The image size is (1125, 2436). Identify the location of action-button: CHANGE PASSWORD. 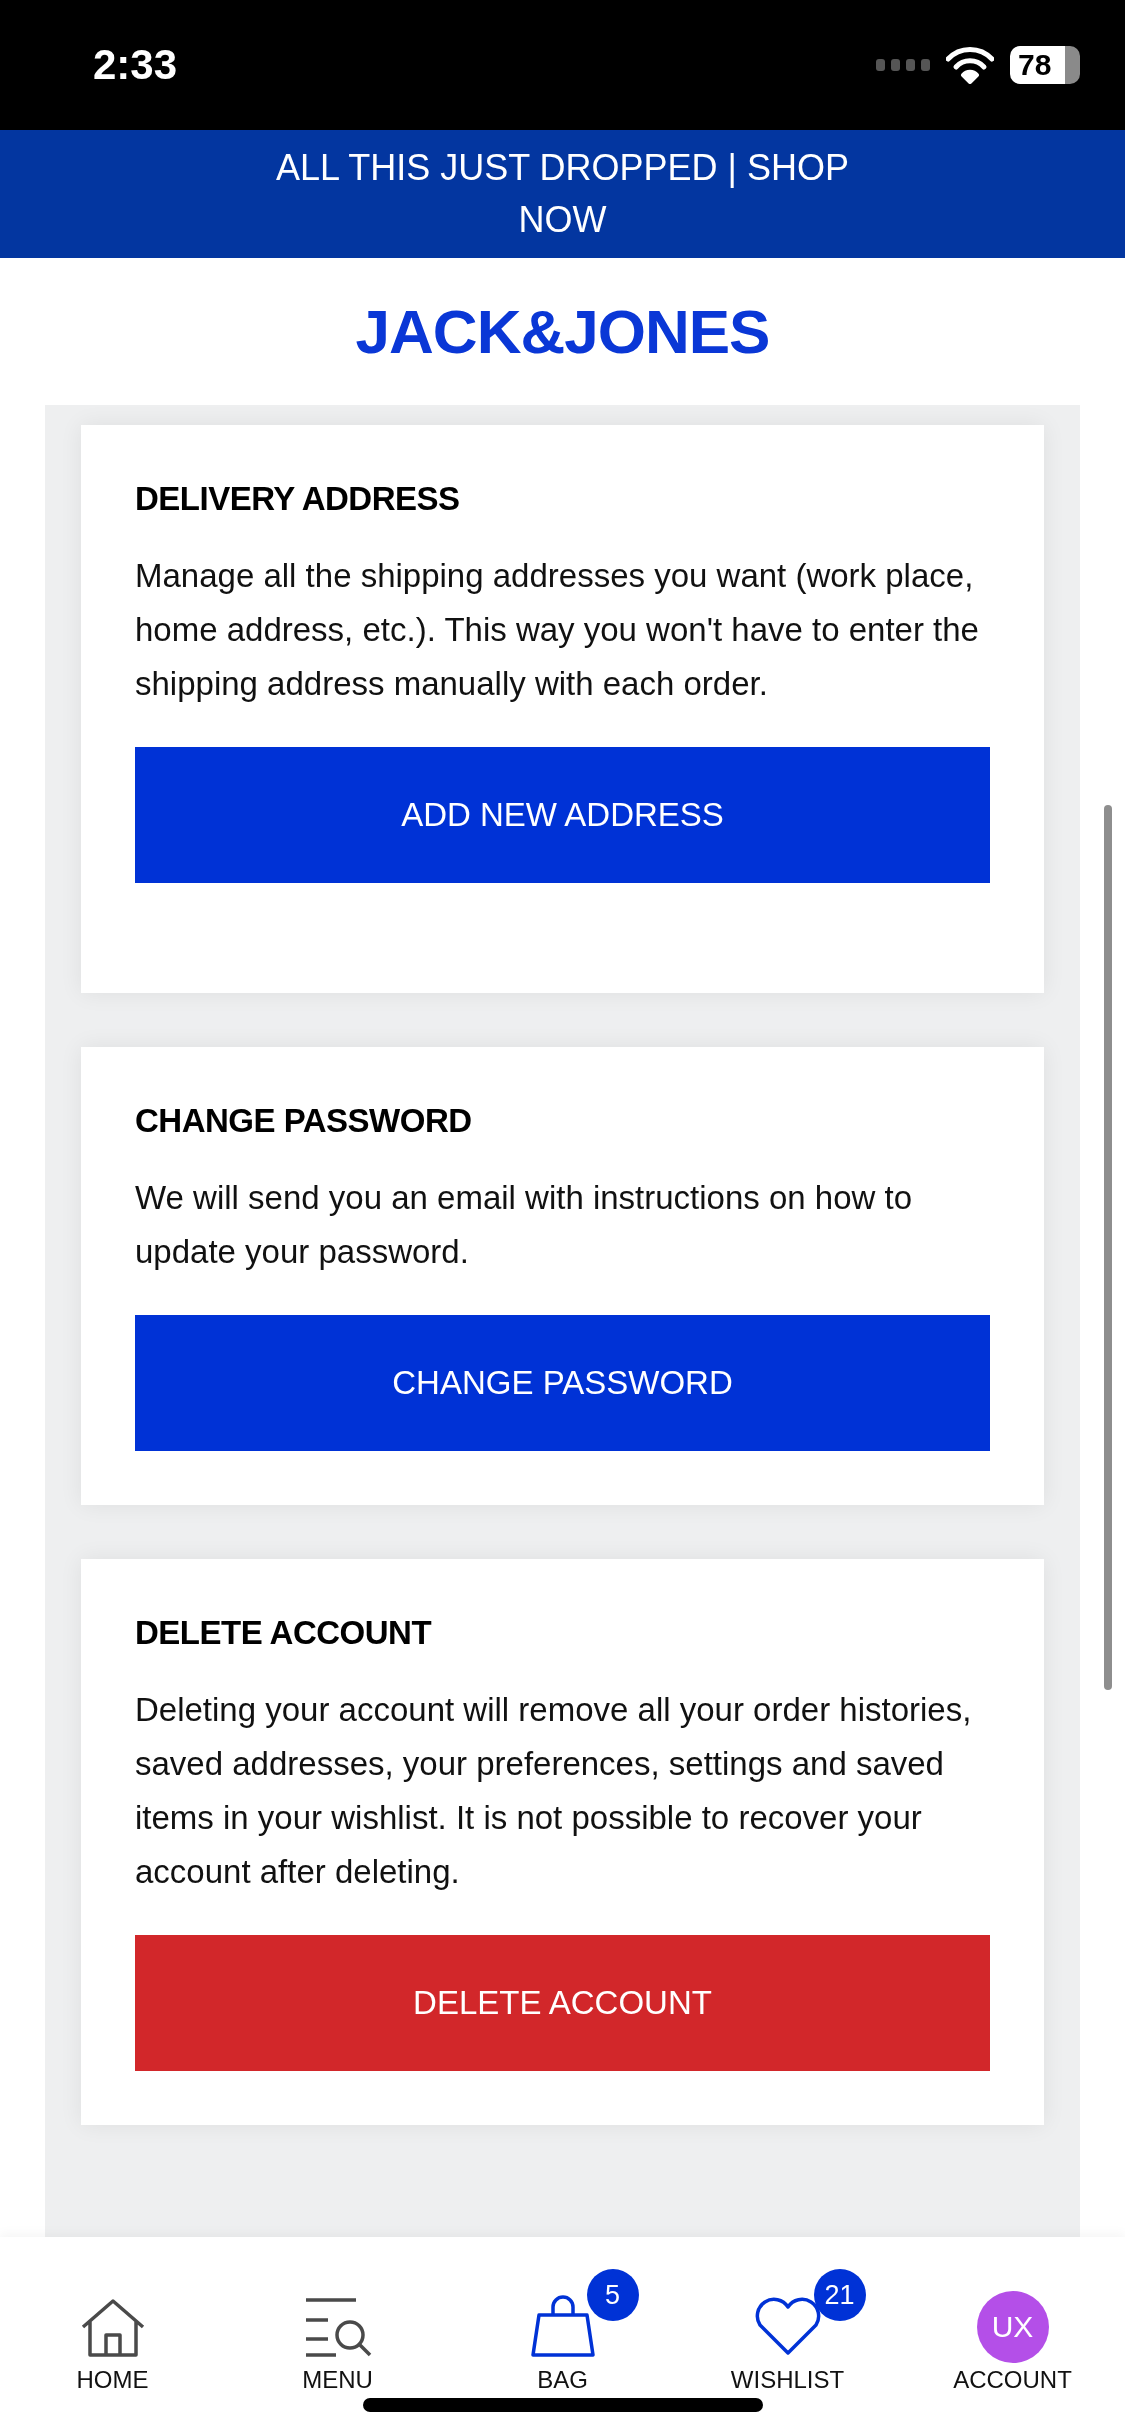
(562, 1383).